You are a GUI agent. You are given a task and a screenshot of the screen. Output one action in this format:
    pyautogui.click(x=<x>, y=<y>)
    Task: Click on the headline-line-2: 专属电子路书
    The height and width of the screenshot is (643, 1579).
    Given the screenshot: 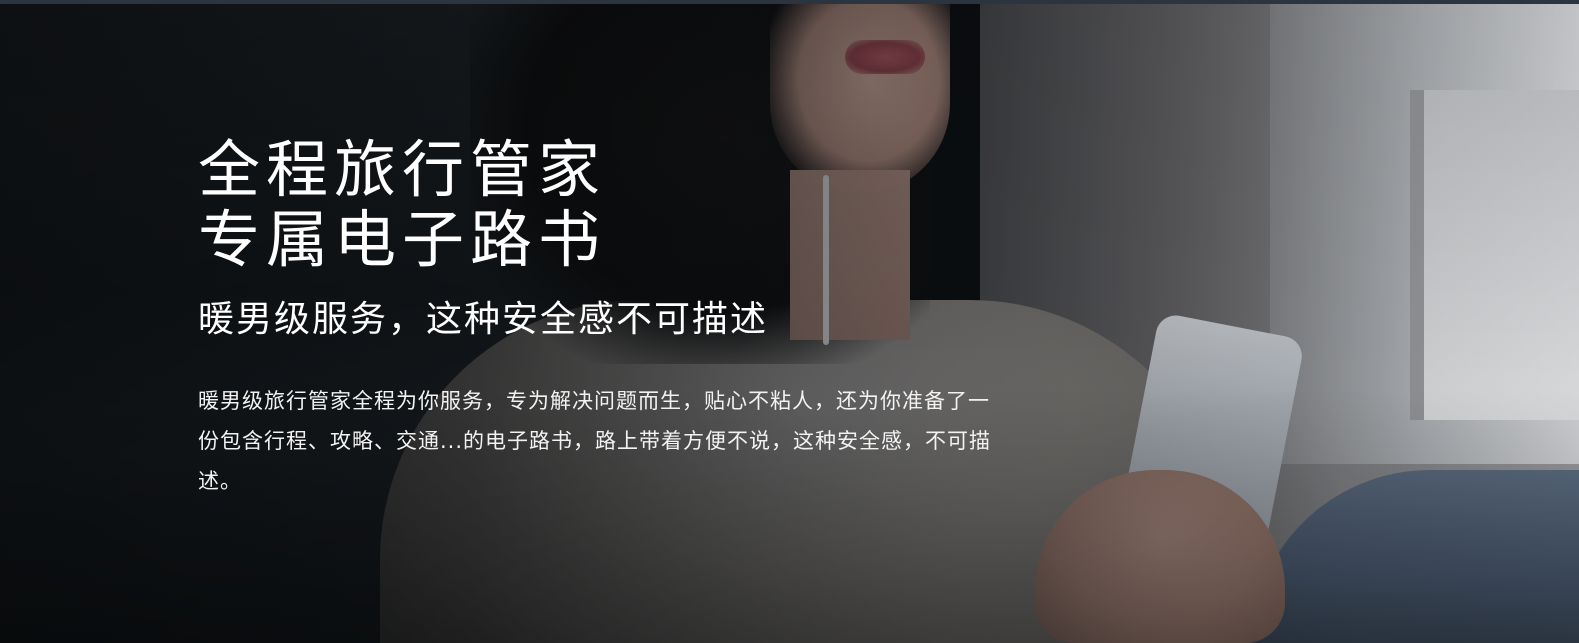 What is the action you would take?
    pyautogui.click(x=402, y=239)
    